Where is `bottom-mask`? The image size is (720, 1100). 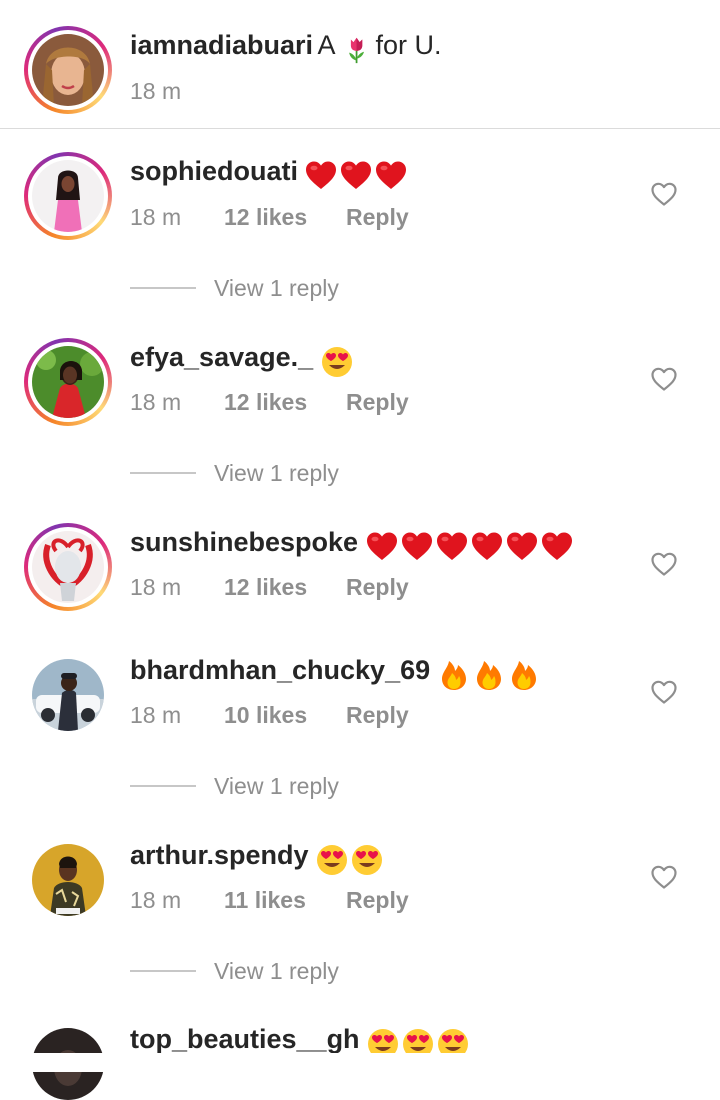
bottom-mask is located at coordinates (360, 1062).